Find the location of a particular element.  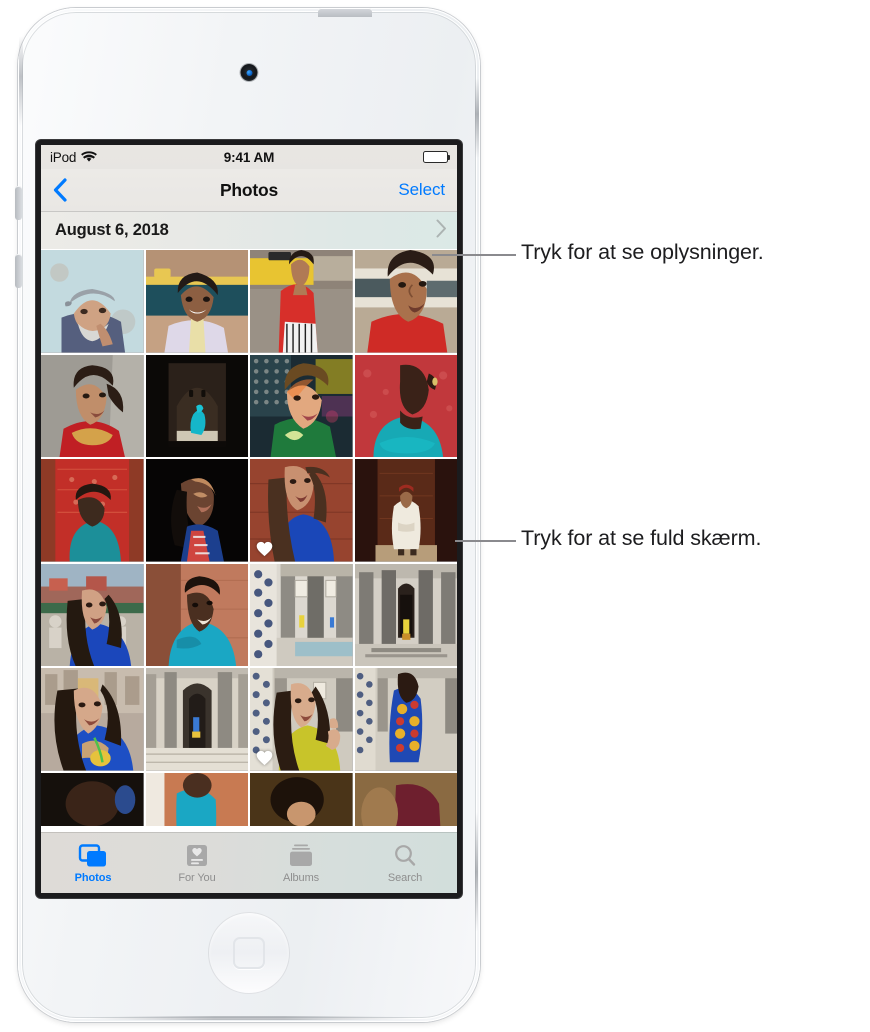

home-square-icon is located at coordinates (249, 953).